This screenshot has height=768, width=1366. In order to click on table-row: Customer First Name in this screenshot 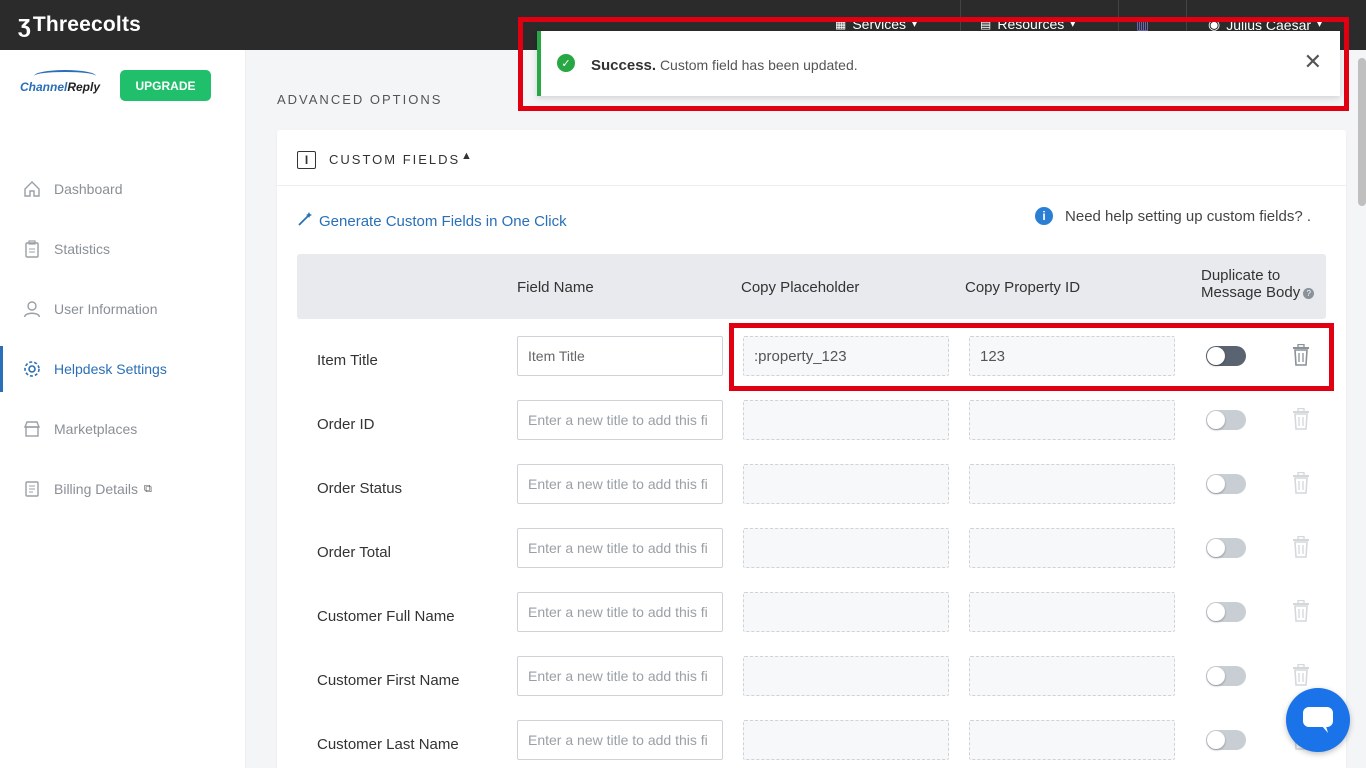, I will do `click(811, 682)`.